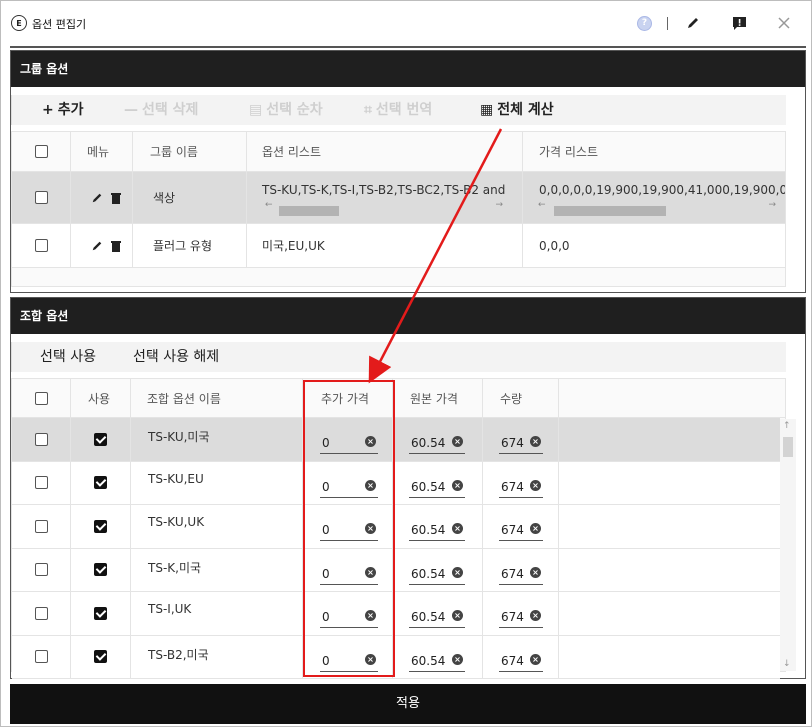 This screenshot has height=727, width=812. Describe the element at coordinates (693, 23) in the screenshot. I see `edit-button` at that location.